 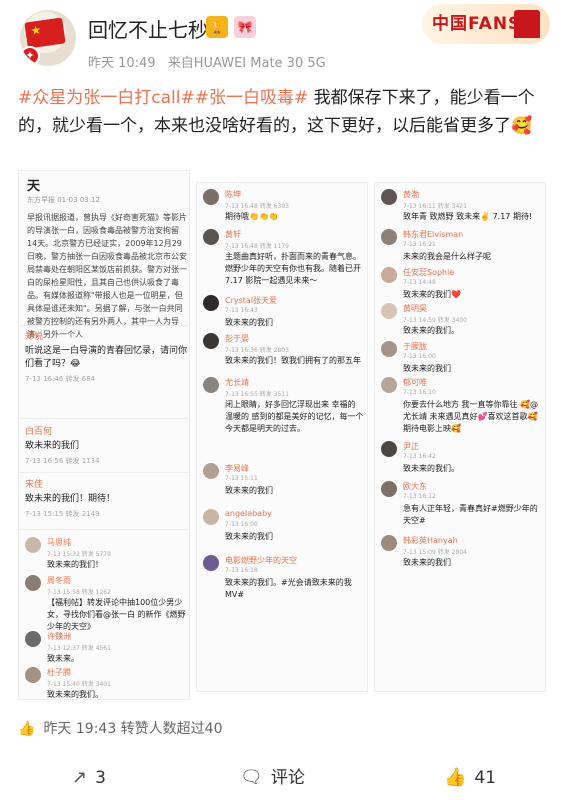 I want to click on reply-time: 7-13 16:48 转发 6393, so click(x=257, y=206).